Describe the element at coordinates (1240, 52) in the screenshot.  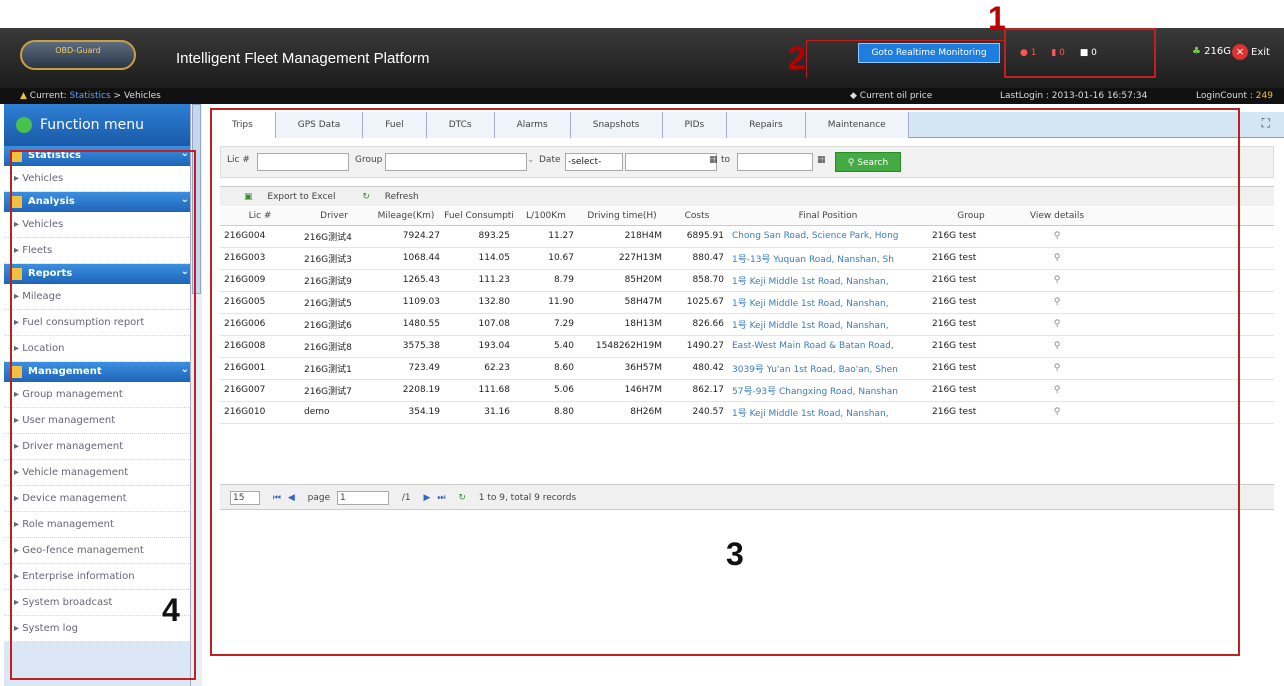
I see `close-icon: ×` at that location.